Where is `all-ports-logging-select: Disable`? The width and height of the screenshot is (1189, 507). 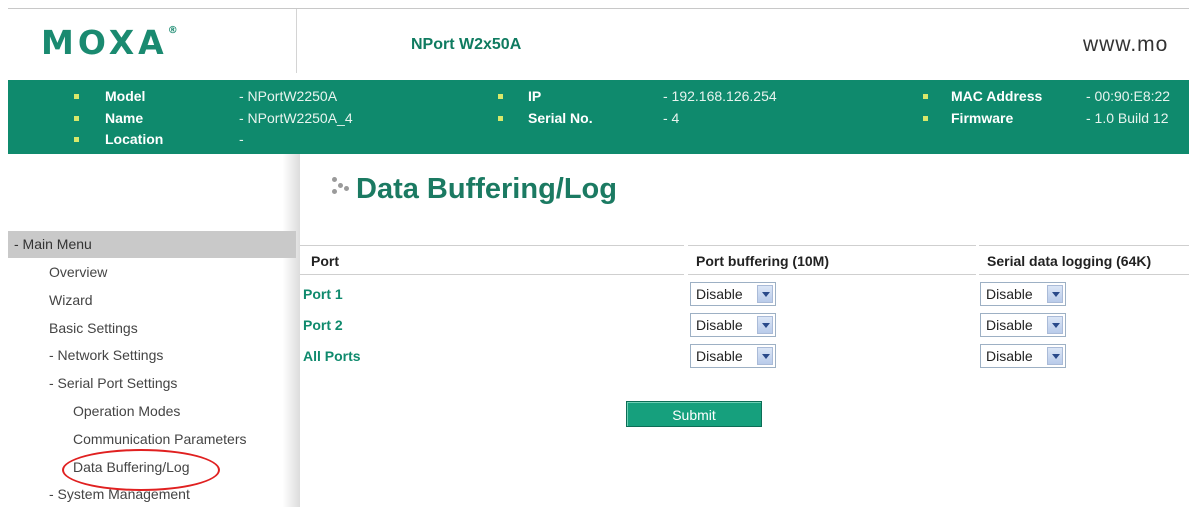 all-ports-logging-select: Disable is located at coordinates (1023, 356).